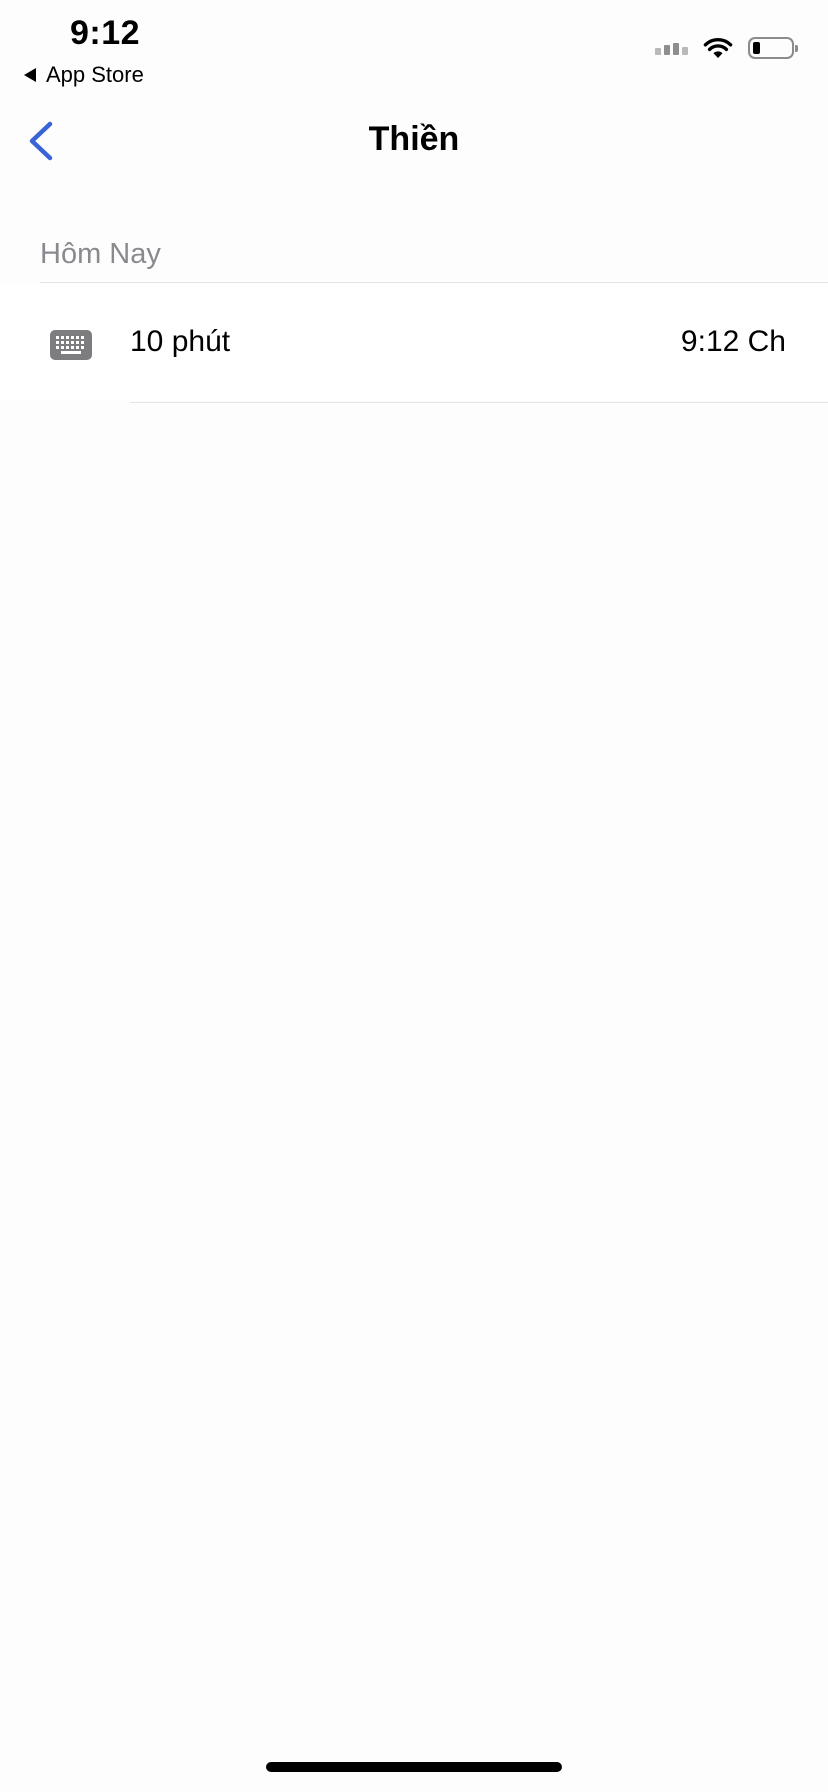  What do you see at coordinates (733, 341) in the screenshot?
I see `row-time-value: 9:12 Ch` at bounding box center [733, 341].